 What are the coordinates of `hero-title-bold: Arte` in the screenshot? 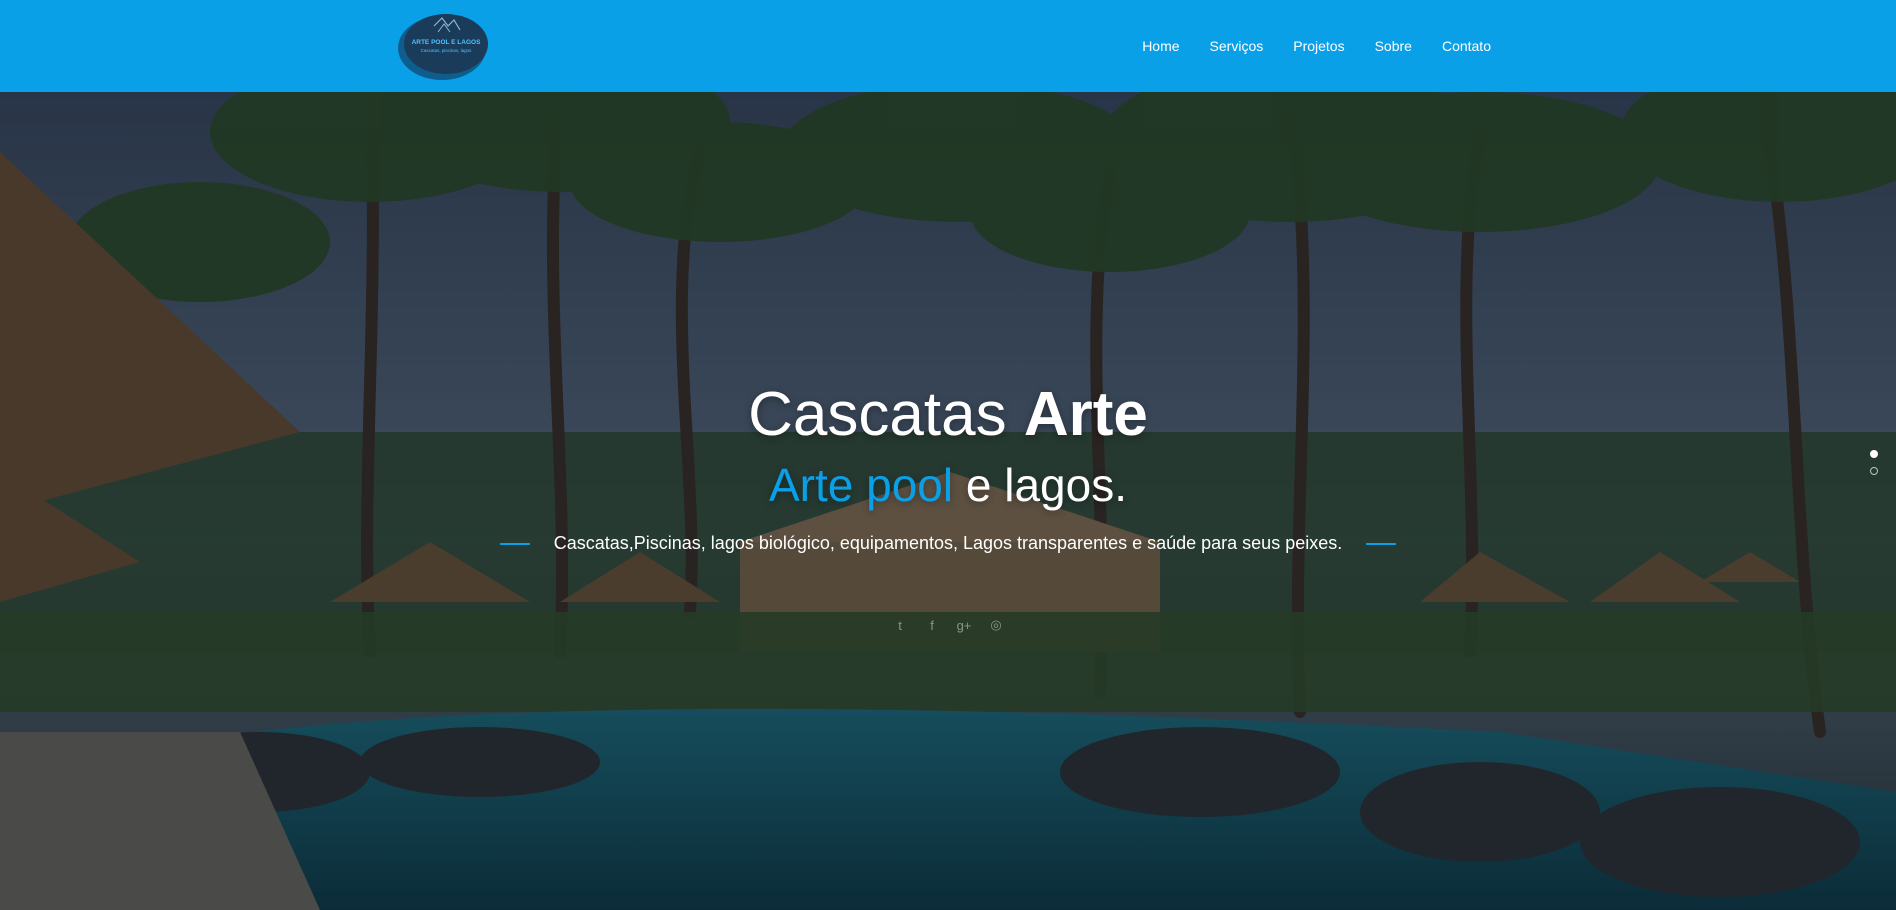 It's located at (1085, 414).